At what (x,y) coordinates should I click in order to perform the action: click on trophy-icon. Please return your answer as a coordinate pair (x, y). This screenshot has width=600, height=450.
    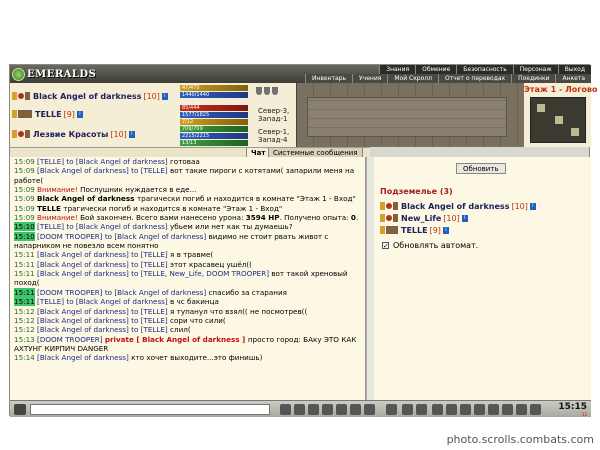
    Looking at the image, I should click on (507, 409).